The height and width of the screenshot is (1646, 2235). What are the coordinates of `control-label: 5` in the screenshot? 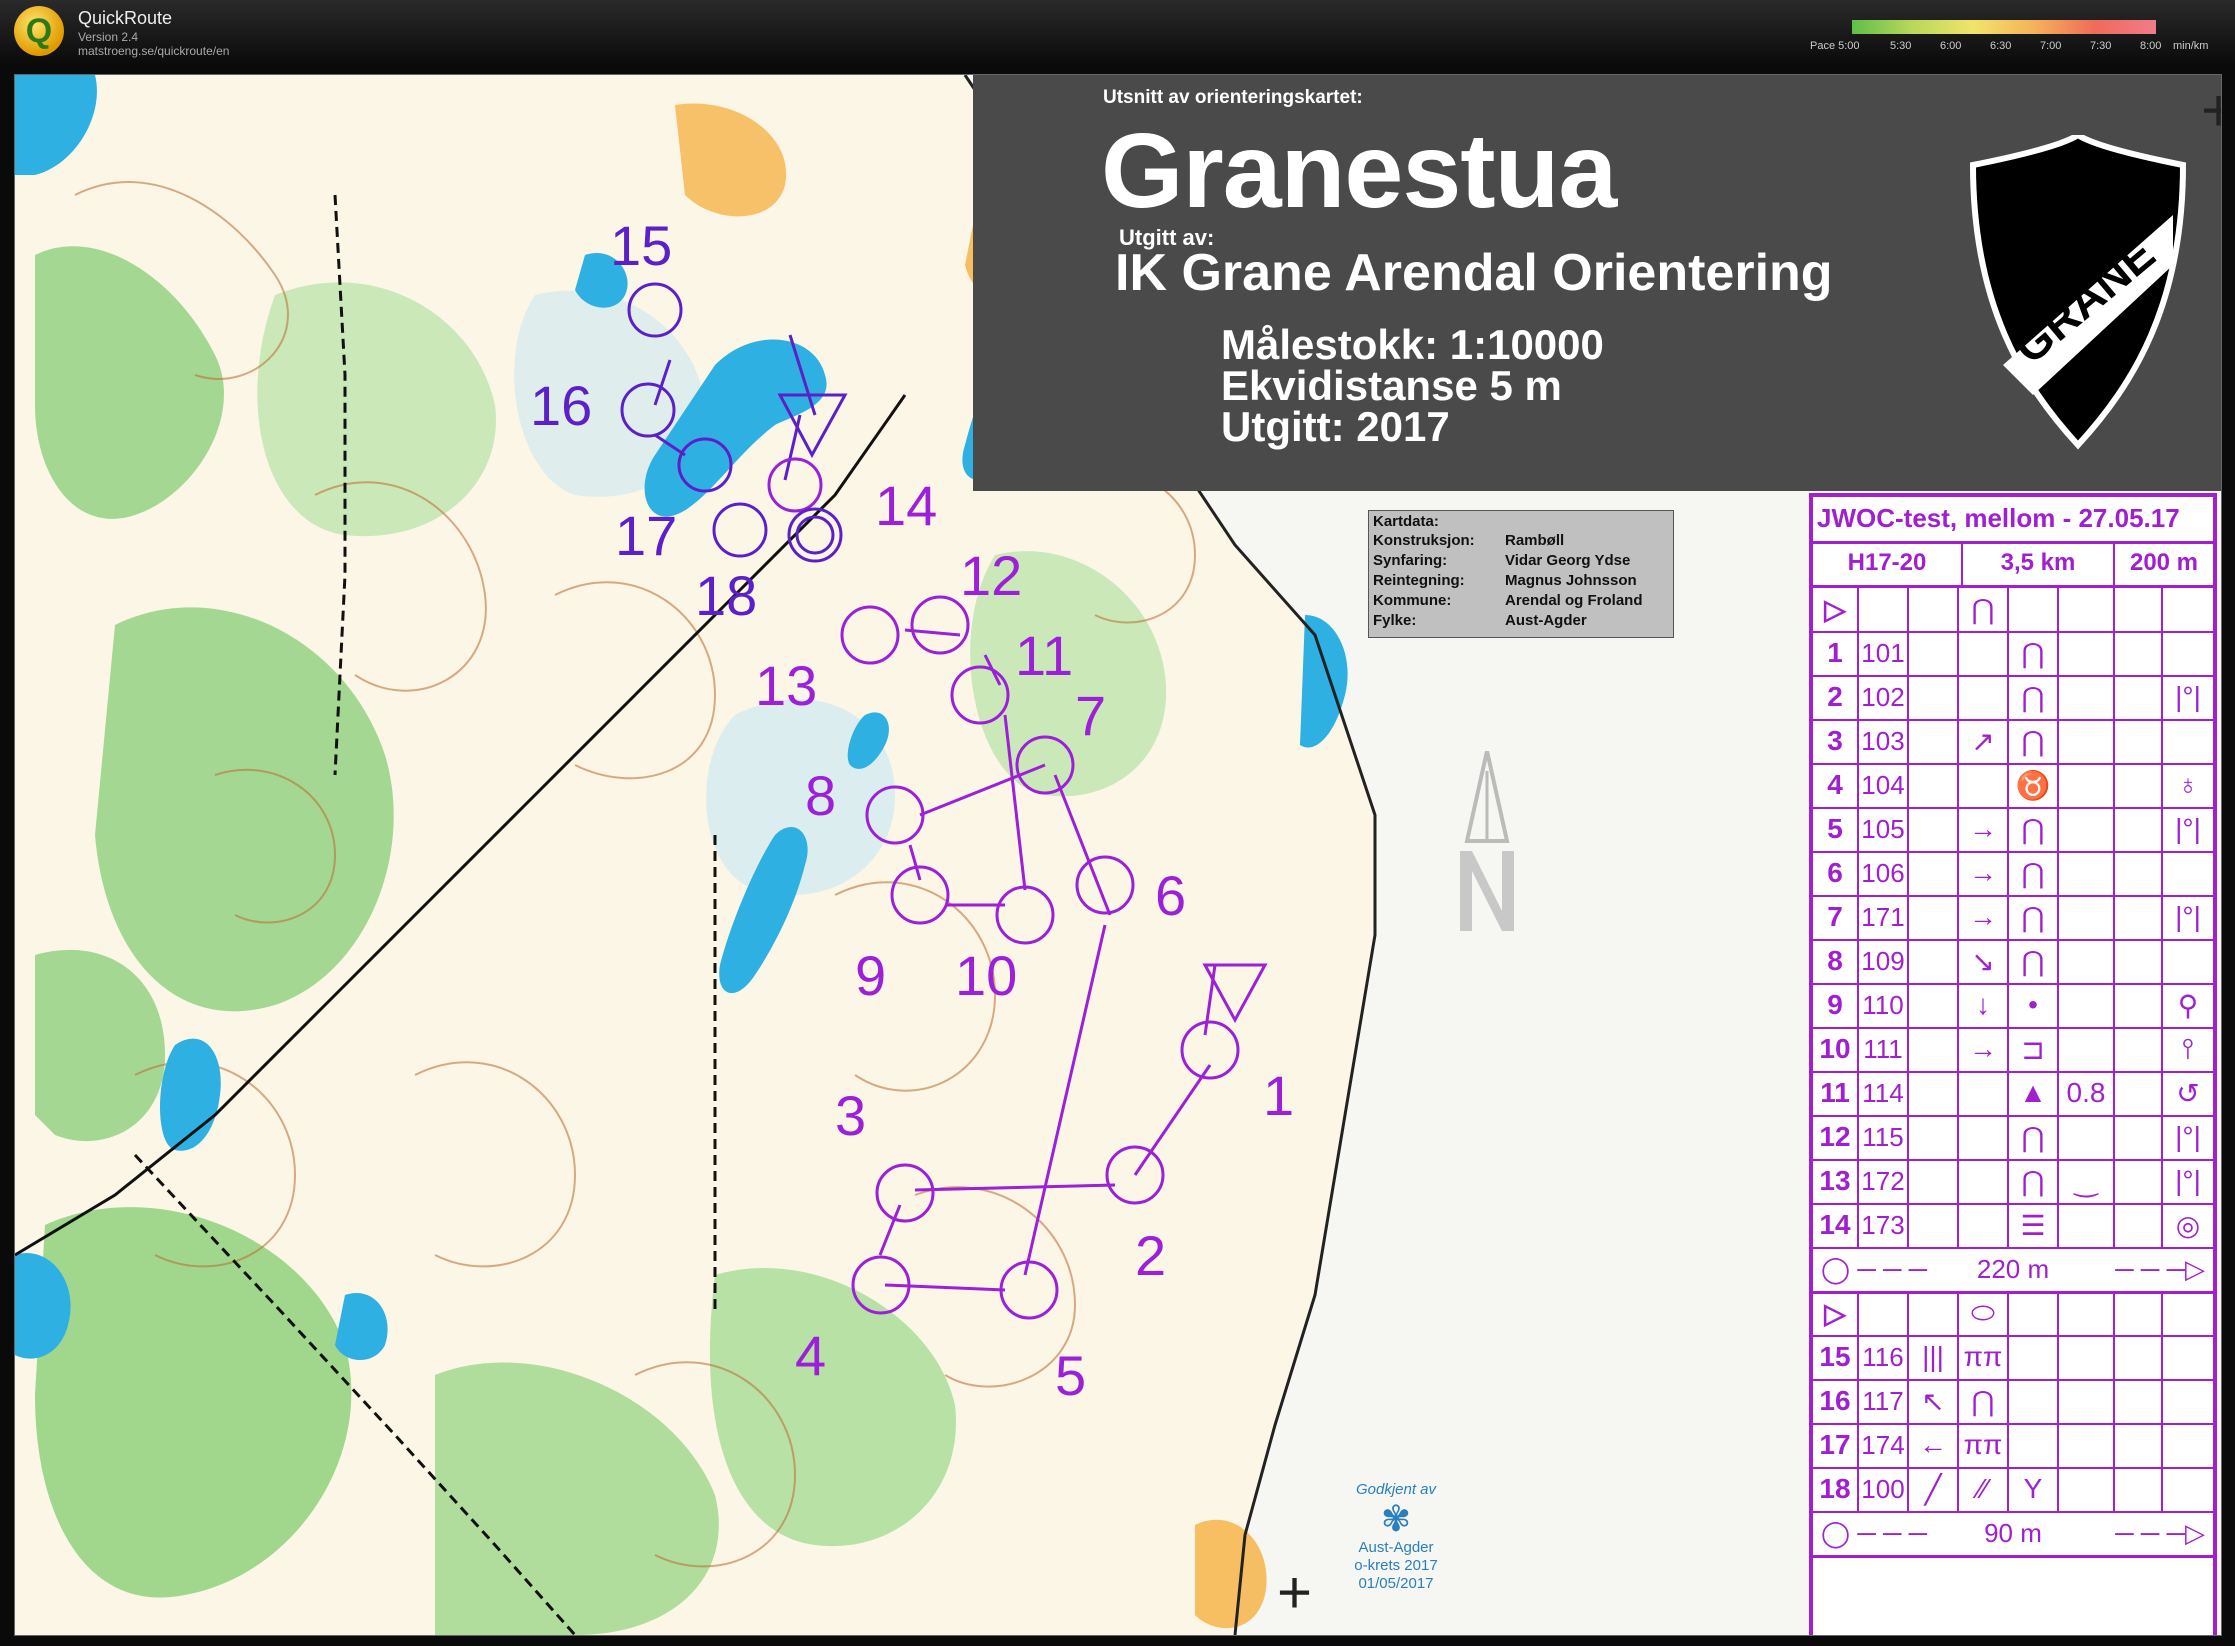 It's located at (1070, 1375).